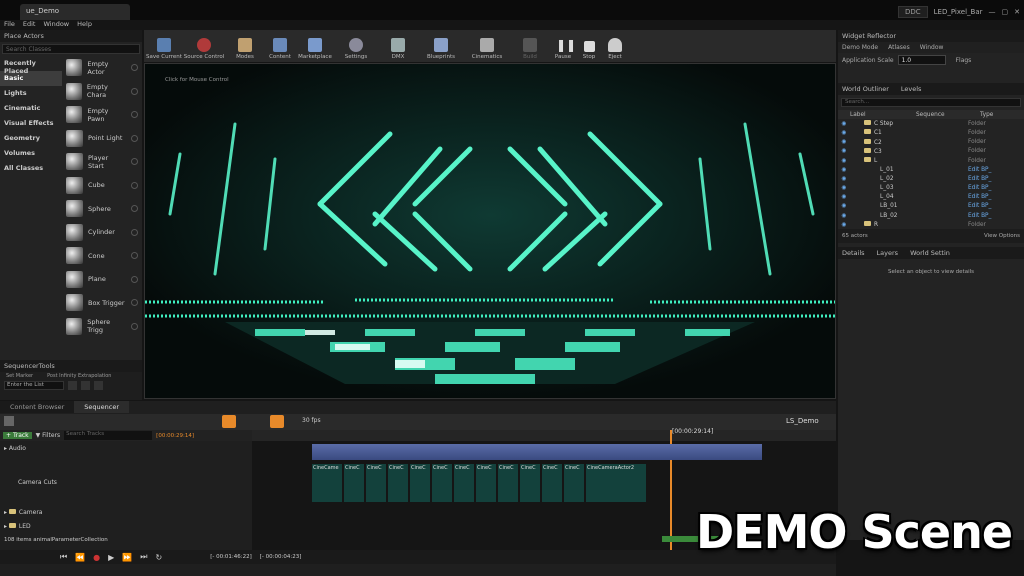 The width and height of the screenshot is (1024, 576). Describe the element at coordinates (327, 483) in the screenshot. I see `camera-clip: CineCame` at that location.